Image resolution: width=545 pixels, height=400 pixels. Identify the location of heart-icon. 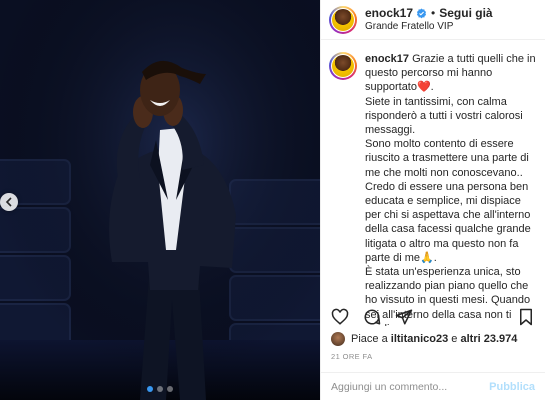
(340, 316).